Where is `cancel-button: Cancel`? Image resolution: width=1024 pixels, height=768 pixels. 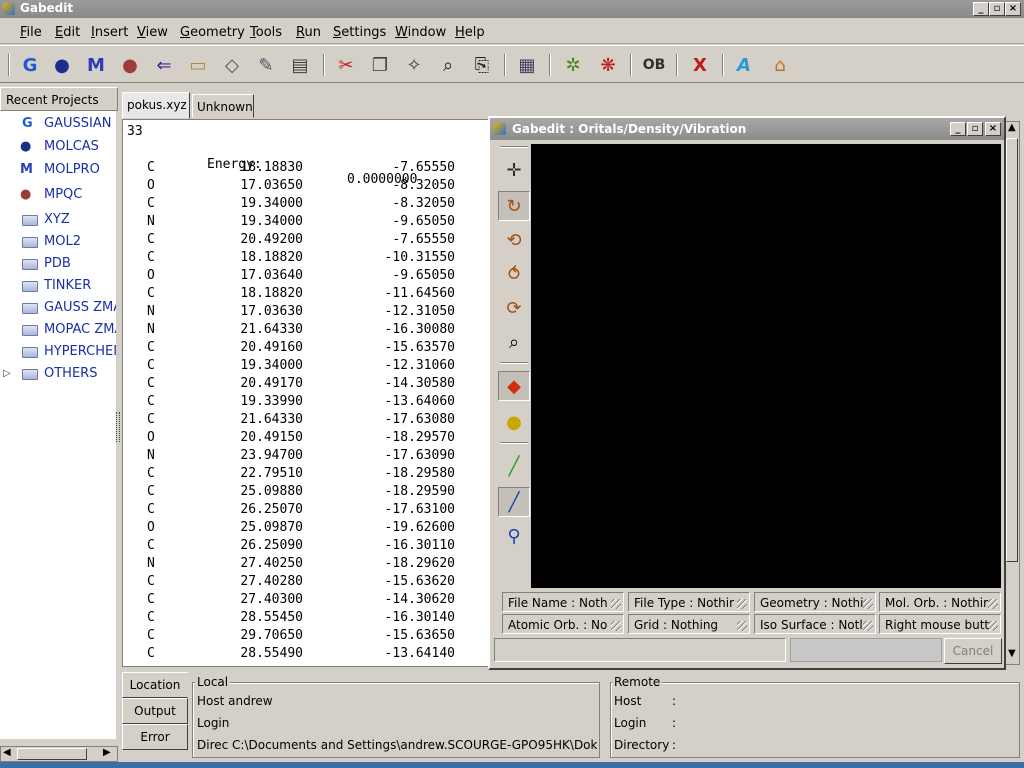 cancel-button: Cancel is located at coordinates (973, 651).